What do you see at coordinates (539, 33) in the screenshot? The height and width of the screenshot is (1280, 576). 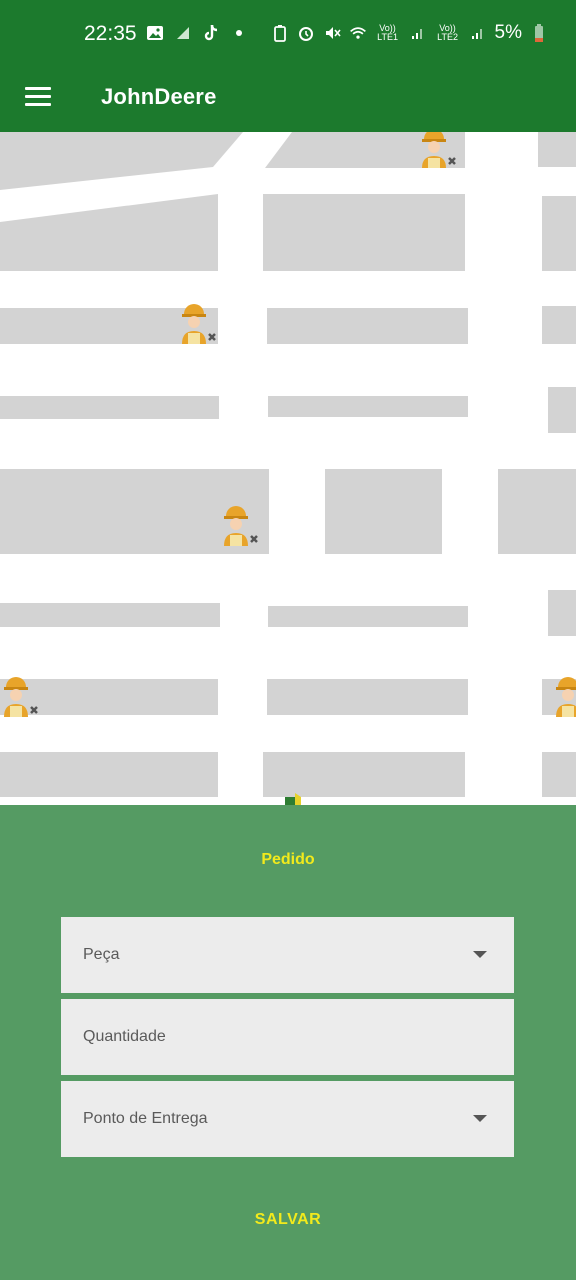 I see `battery-icon` at bounding box center [539, 33].